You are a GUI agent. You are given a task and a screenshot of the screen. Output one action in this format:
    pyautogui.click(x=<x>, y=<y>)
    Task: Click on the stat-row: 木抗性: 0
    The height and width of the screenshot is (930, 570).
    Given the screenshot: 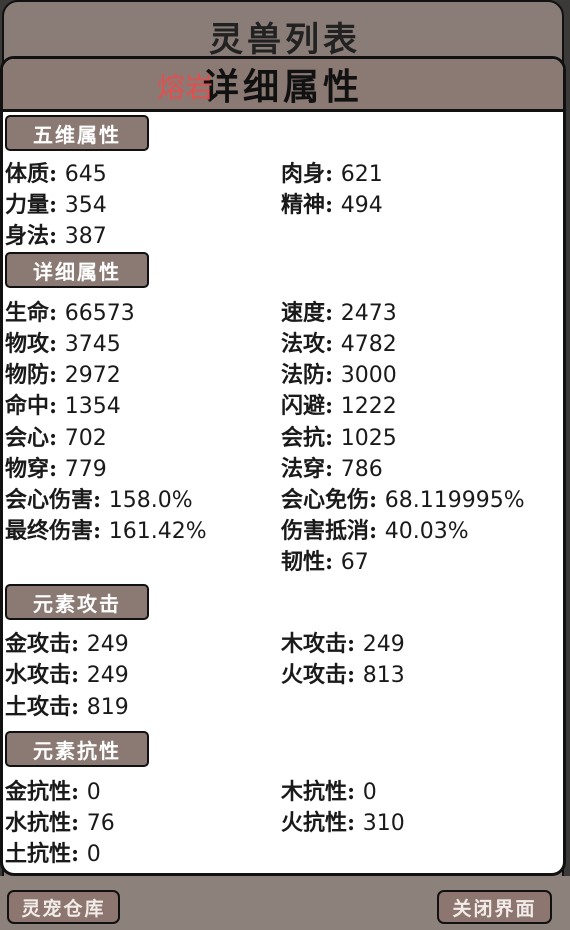 What is the action you would take?
    pyautogui.click(x=329, y=792)
    